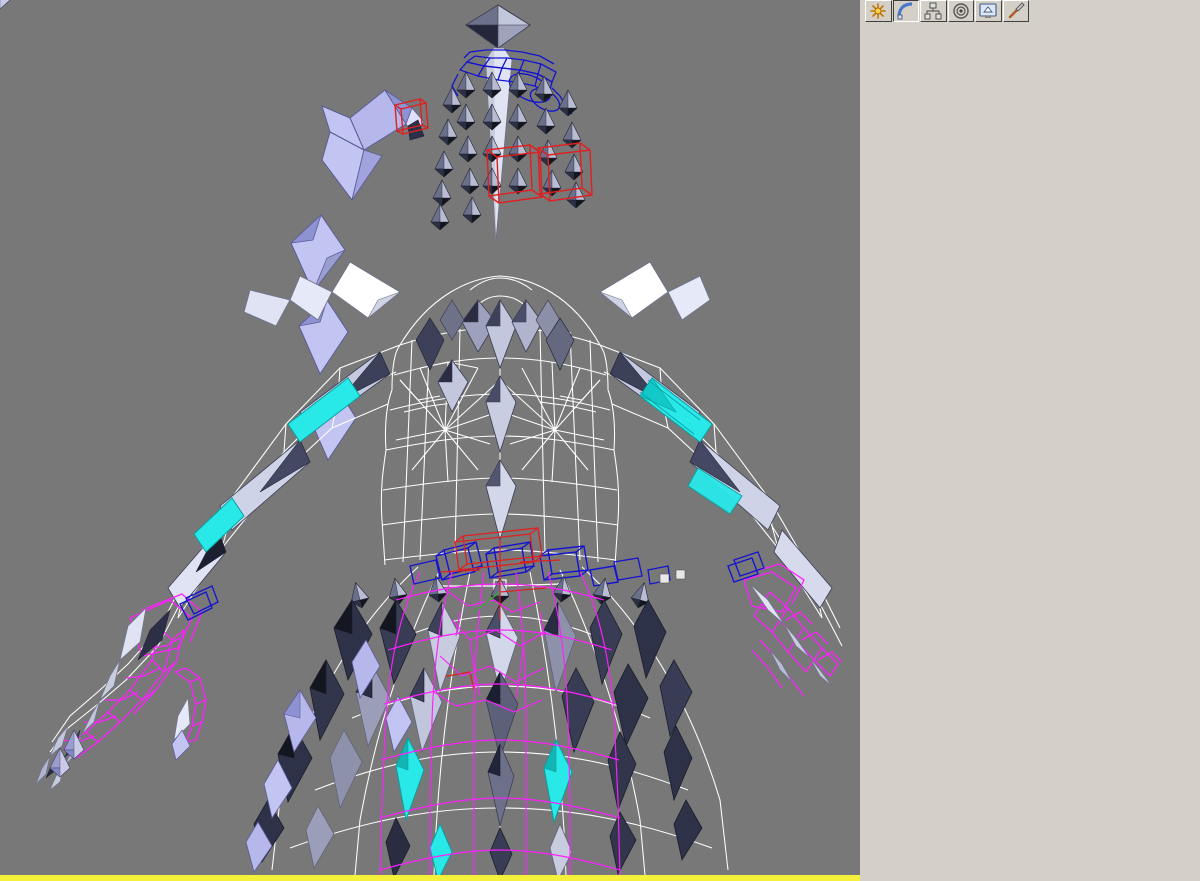  What do you see at coordinates (430, 878) in the screenshot?
I see `active-viewport-highlight` at bounding box center [430, 878].